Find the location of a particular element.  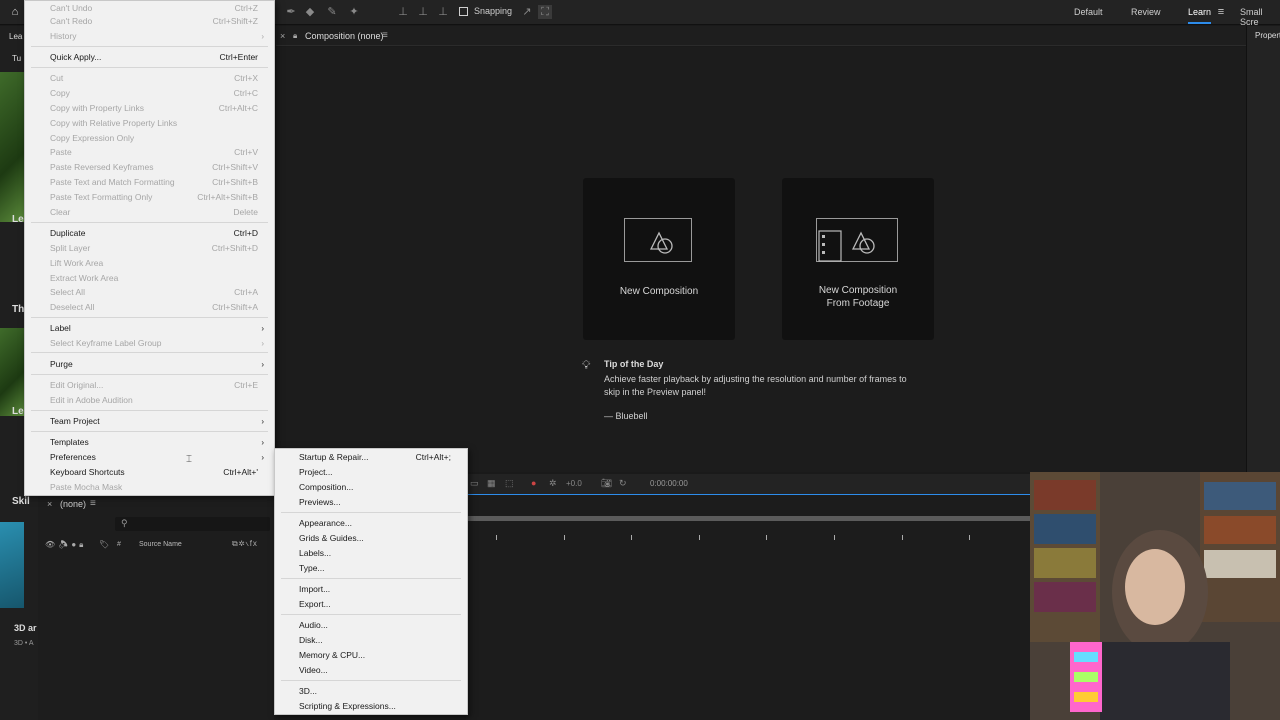

label-column-icon: 🏷︎ is located at coordinates (104, 544).